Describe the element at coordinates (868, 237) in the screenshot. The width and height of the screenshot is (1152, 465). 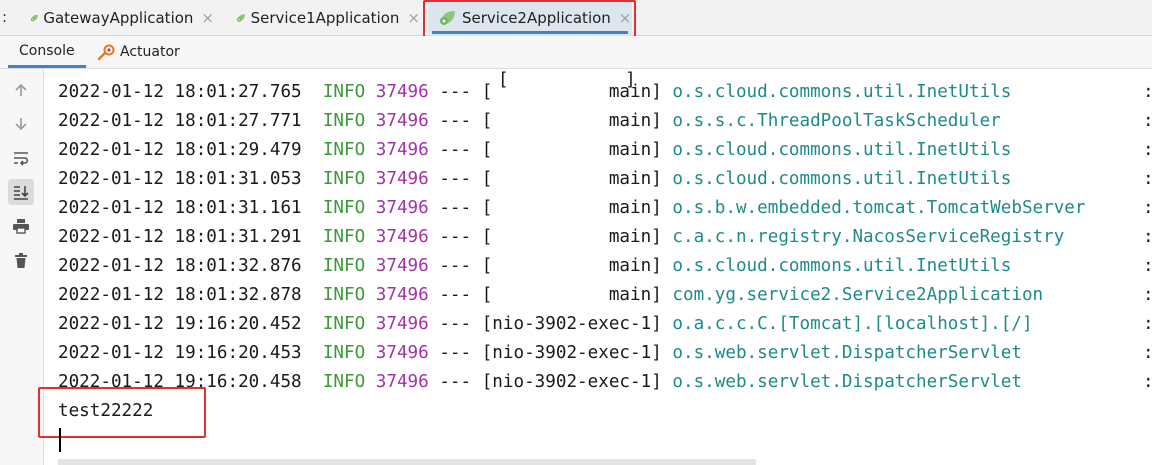
I see `log-logger: c.a.c.n.registry.NacosServiceRegistry` at that location.